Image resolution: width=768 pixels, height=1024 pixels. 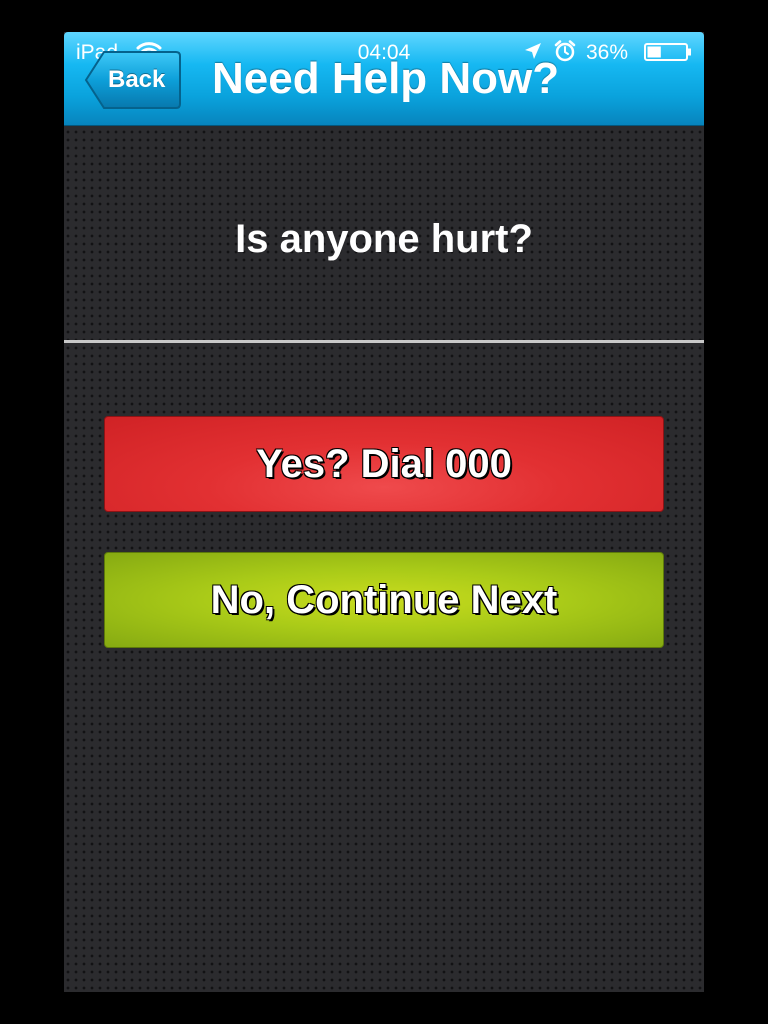 I want to click on dial-emergency-button: Yes? Dial 000, so click(x=384, y=464).